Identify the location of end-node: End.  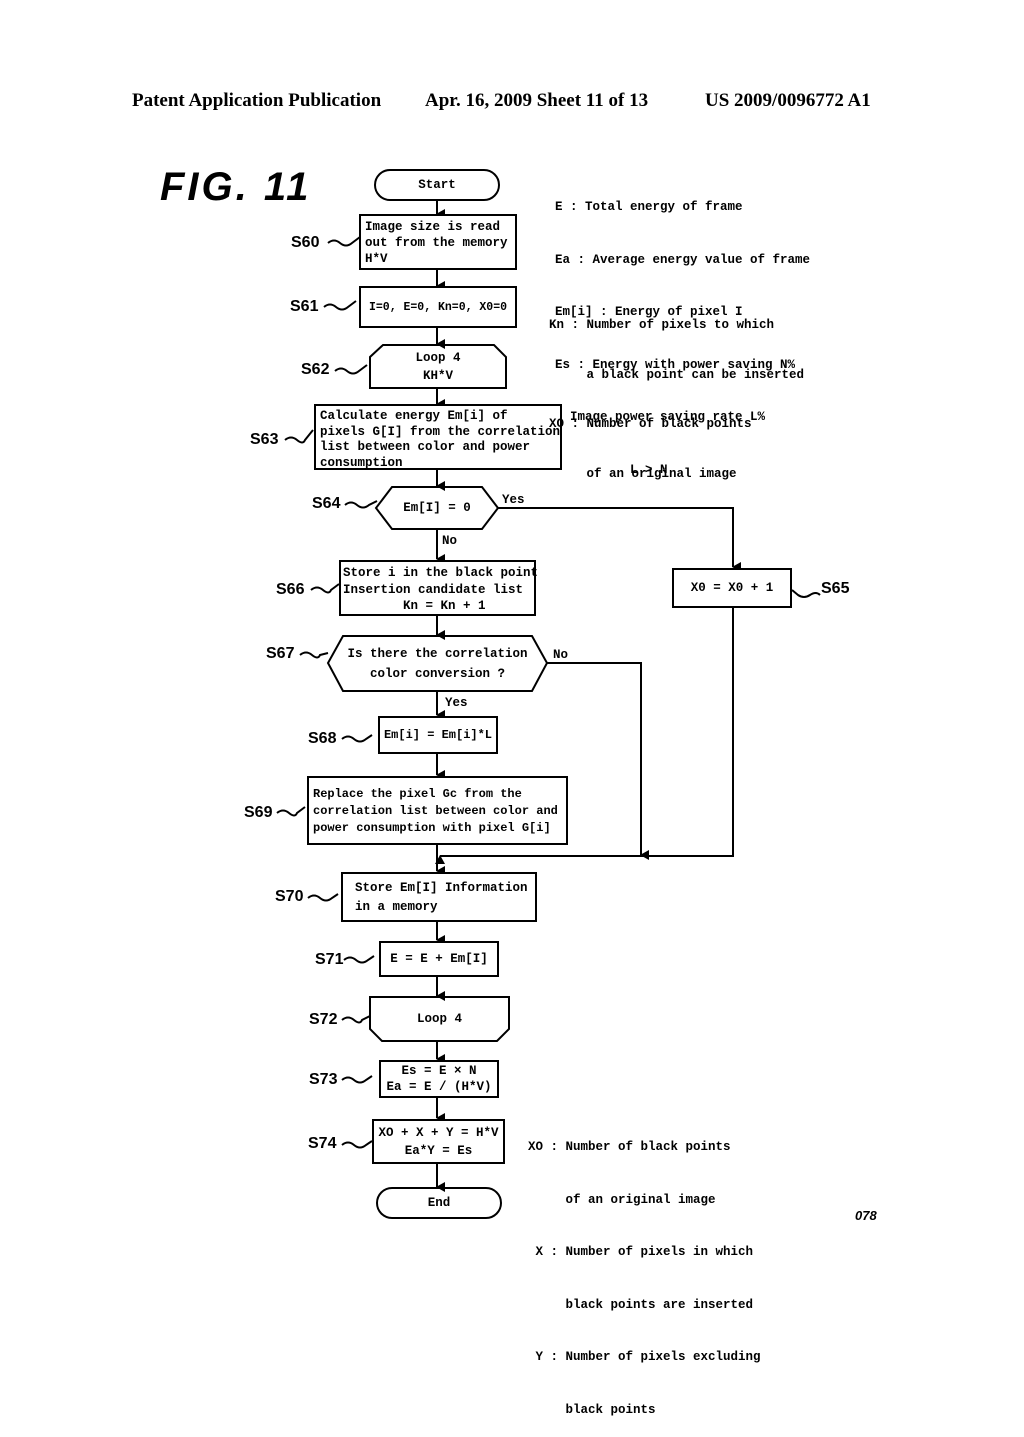
(439, 1203).